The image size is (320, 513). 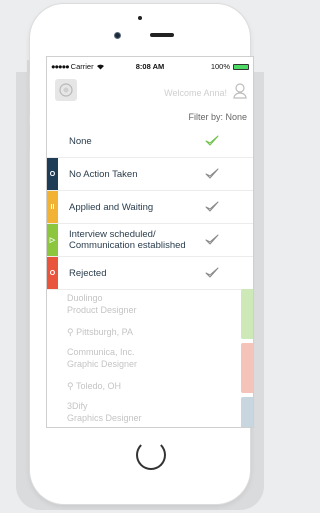 What do you see at coordinates (98, 386) in the screenshot?
I see `job-location-text: Toledo, OH` at bounding box center [98, 386].